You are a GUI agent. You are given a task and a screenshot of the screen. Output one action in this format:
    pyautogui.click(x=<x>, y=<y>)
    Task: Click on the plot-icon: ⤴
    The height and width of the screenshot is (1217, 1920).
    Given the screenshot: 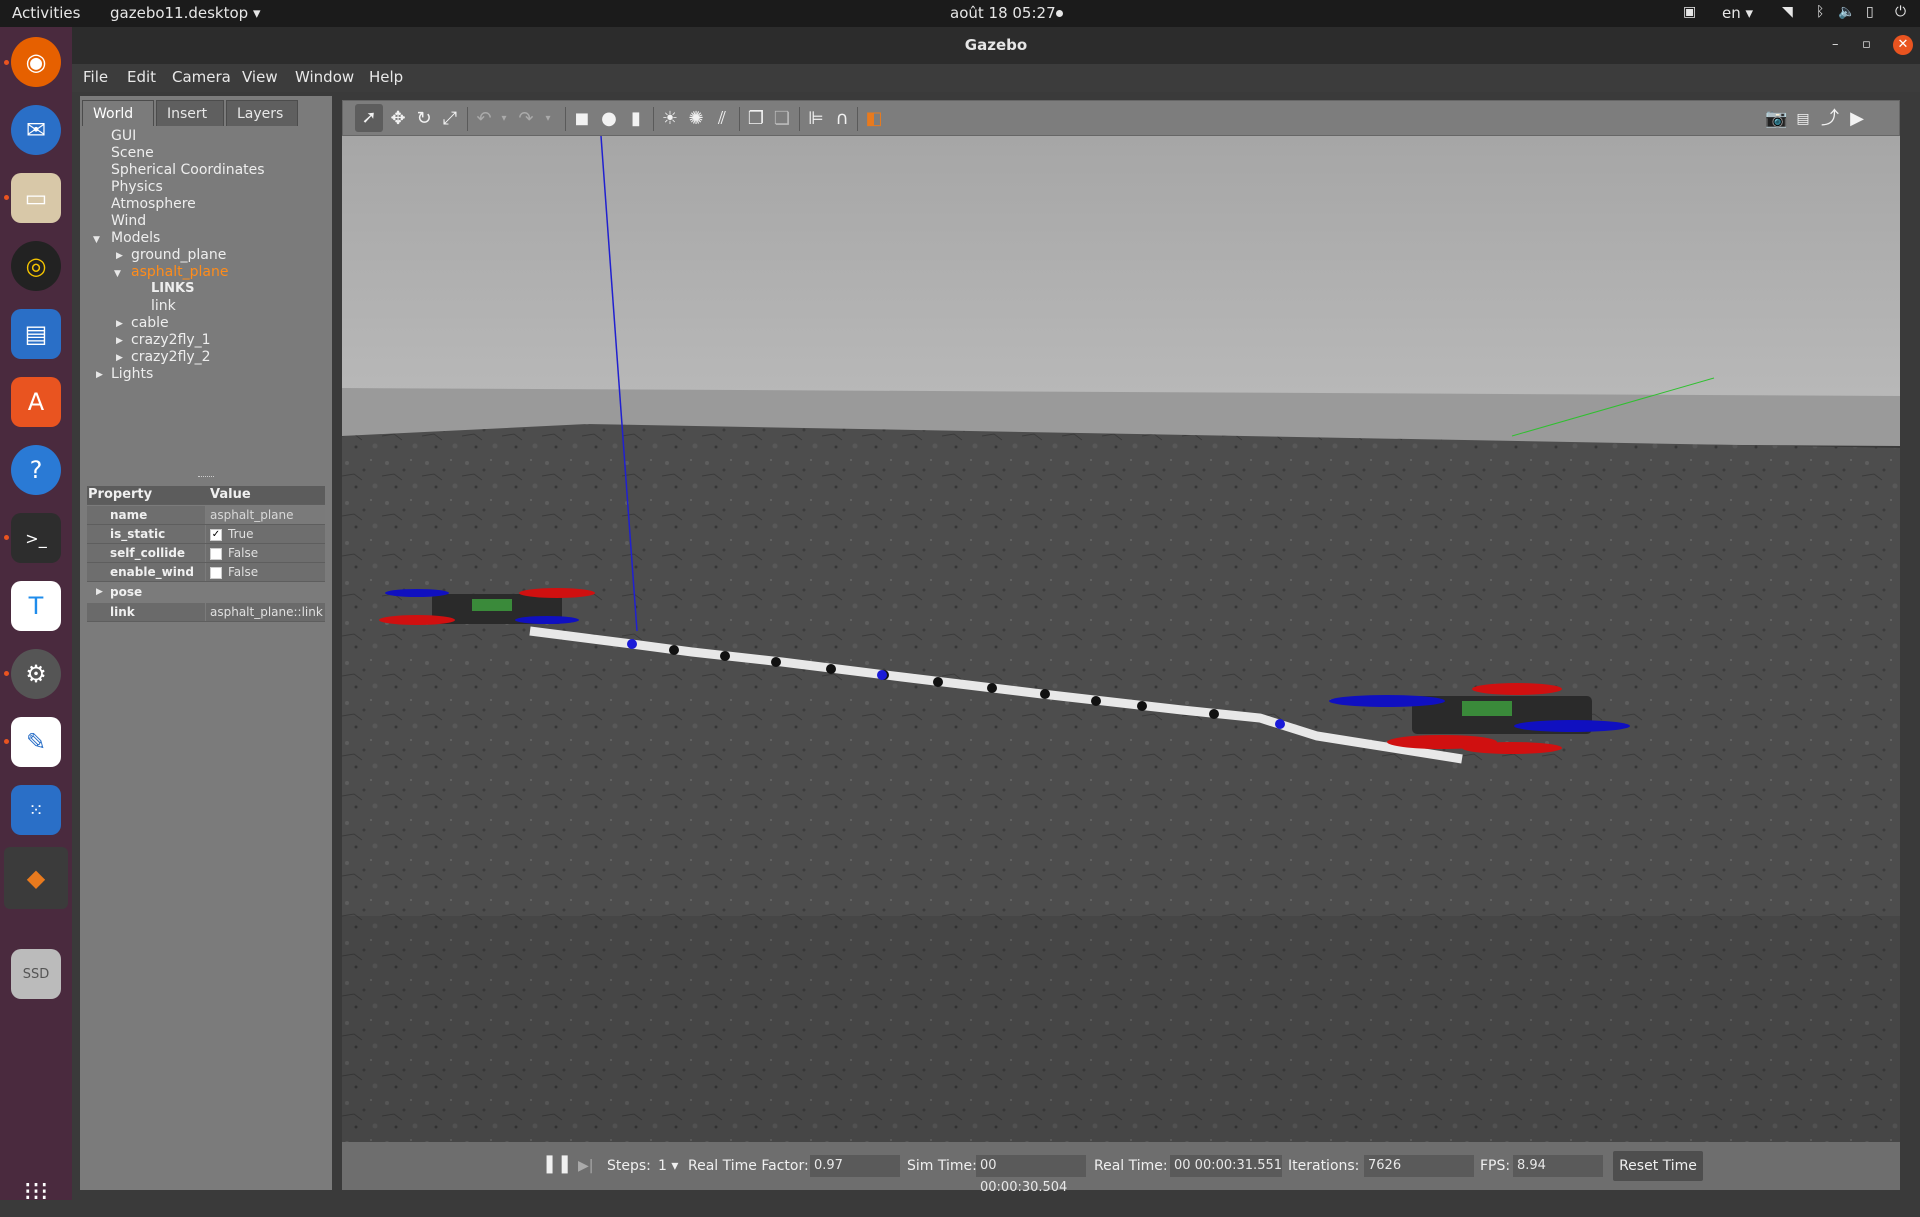 What is the action you would take?
    pyautogui.click(x=1830, y=119)
    